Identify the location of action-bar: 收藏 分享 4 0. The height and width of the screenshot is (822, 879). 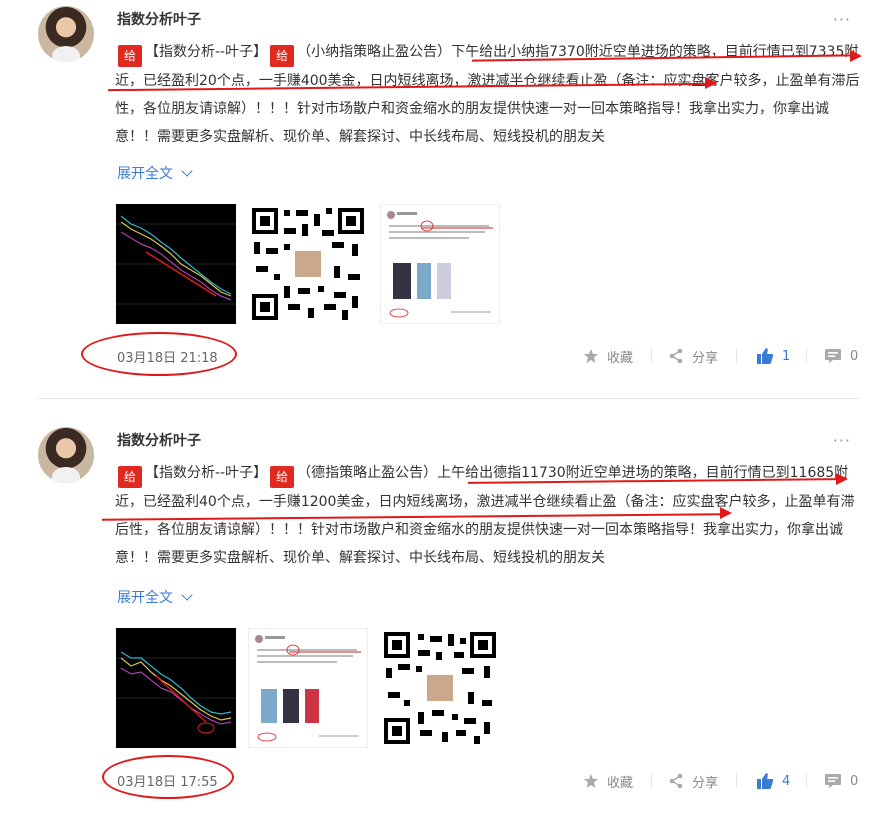
(721, 781).